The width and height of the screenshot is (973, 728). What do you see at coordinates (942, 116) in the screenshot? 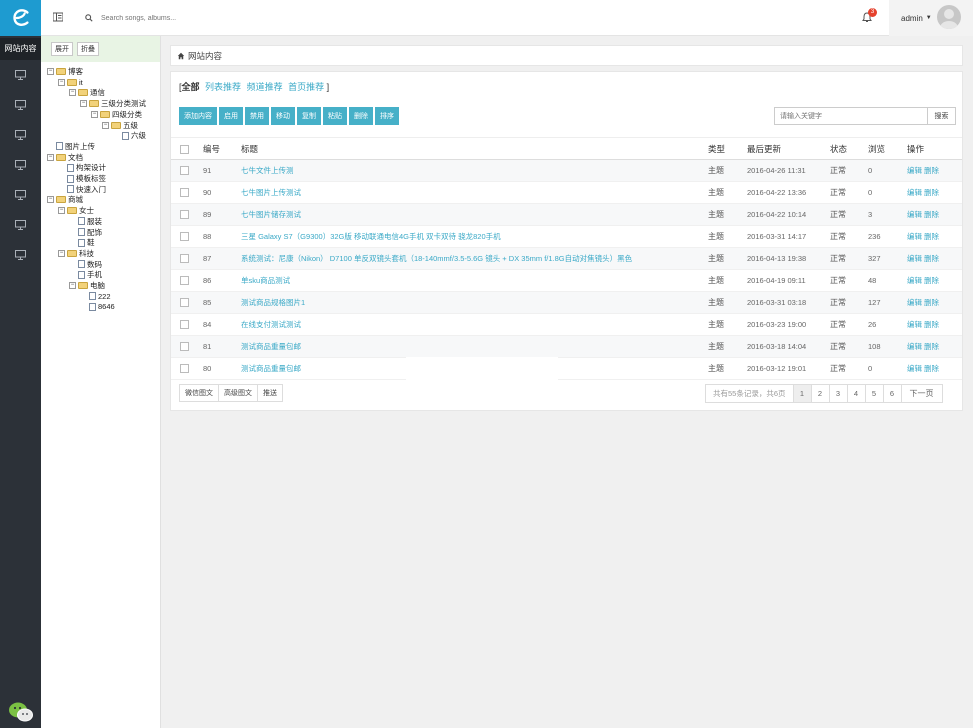
I see `keyword-search-button: 搜索` at bounding box center [942, 116].